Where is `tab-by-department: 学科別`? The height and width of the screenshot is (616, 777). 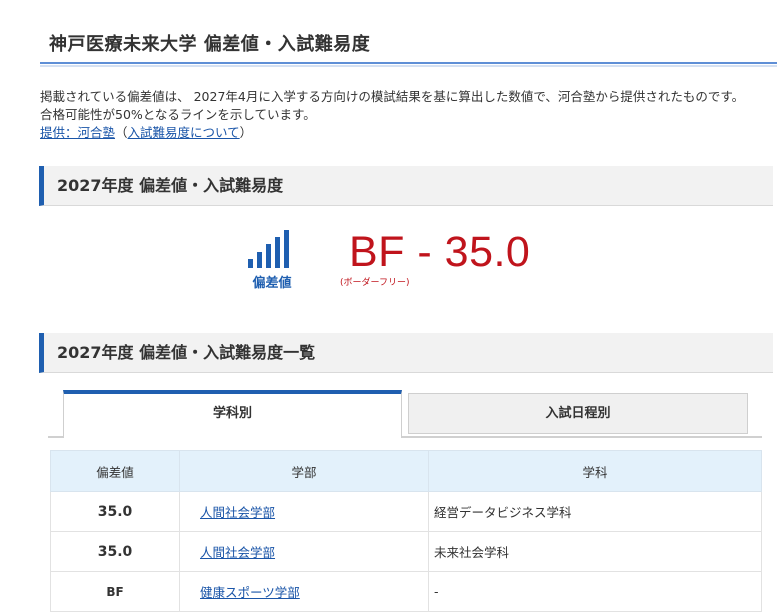 tab-by-department: 学科別 is located at coordinates (232, 414).